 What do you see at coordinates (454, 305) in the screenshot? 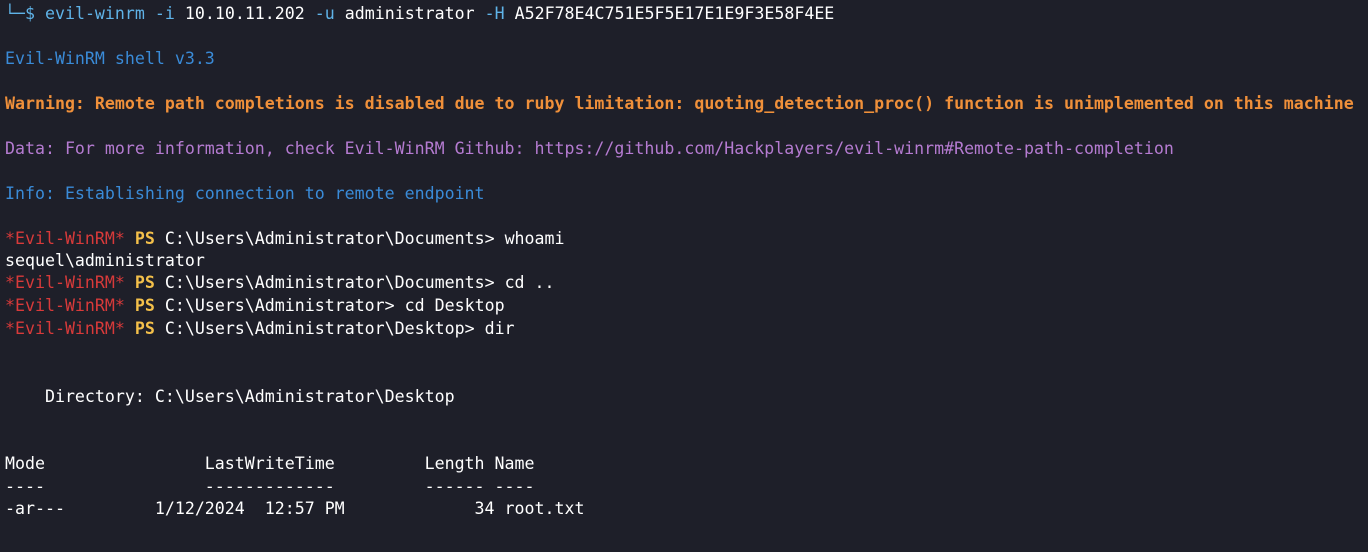
I see `prompt-command: cd Desktop` at bounding box center [454, 305].